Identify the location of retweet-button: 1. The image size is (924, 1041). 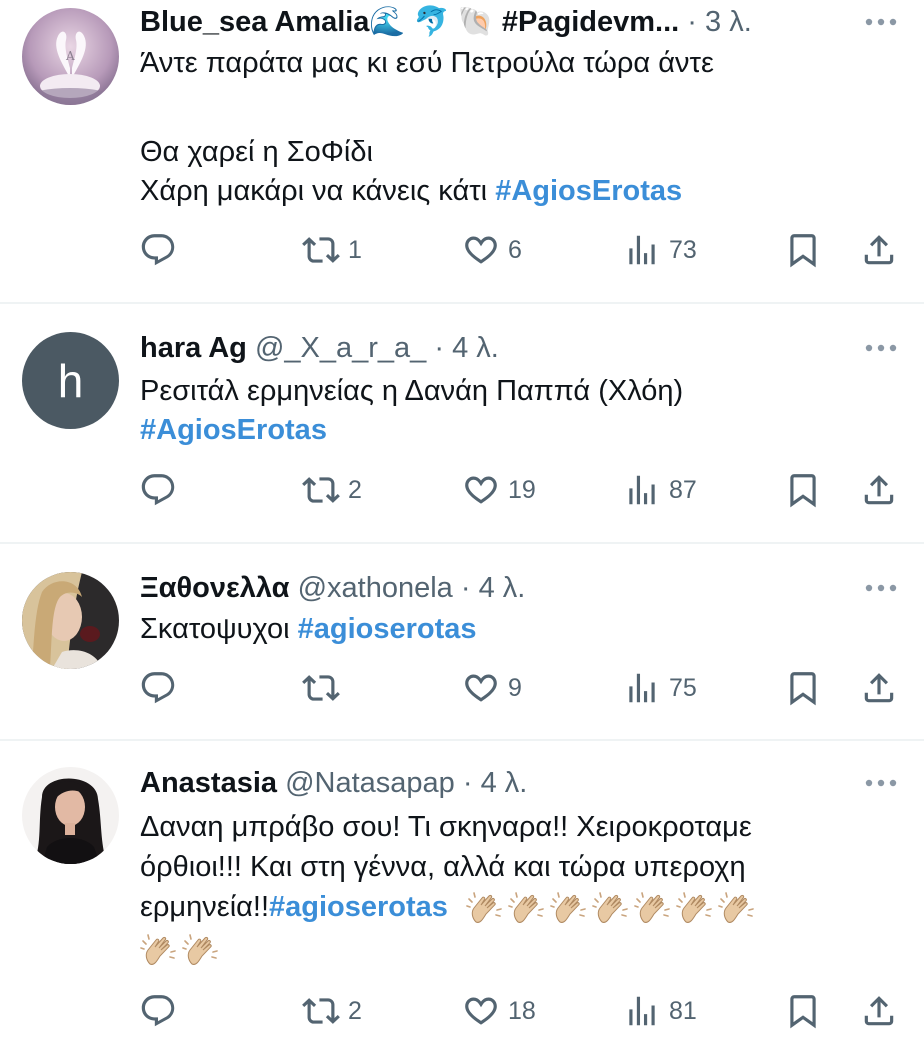
(332, 250).